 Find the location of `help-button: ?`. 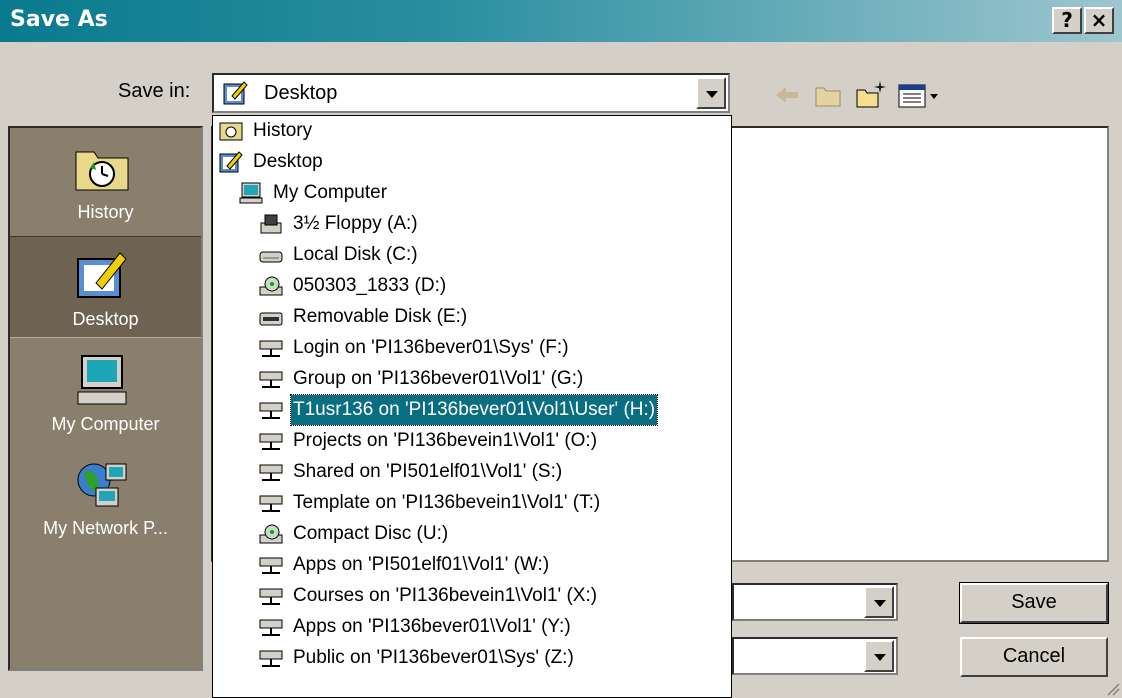

help-button: ? is located at coordinates (1067, 20).